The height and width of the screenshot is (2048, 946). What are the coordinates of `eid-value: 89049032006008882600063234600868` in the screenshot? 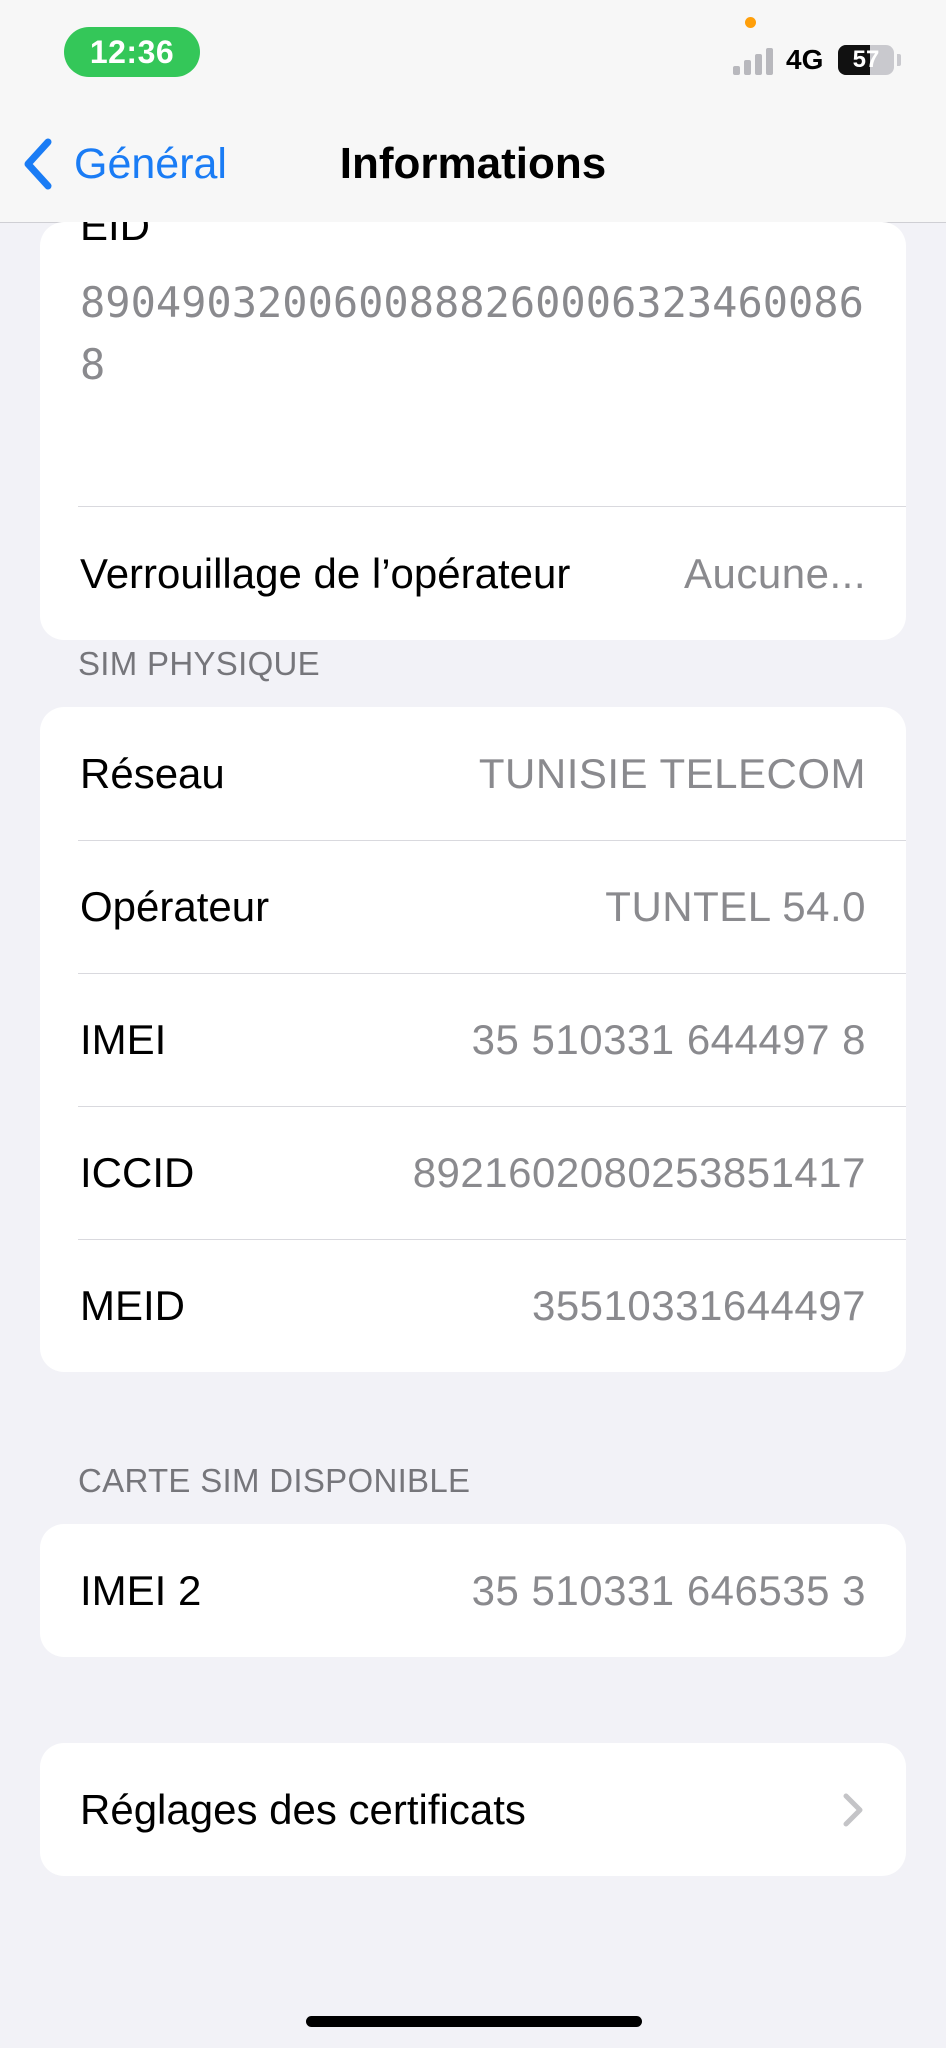 It's located at (472, 333).